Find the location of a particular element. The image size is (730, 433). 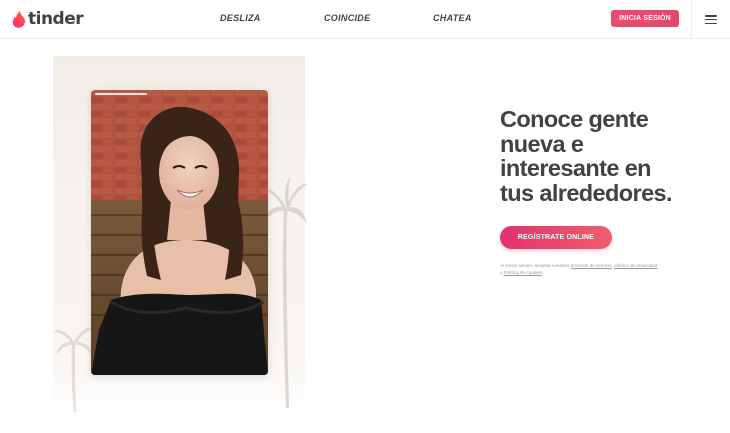

palm-tree-left-illustration is located at coordinates (74, 369).